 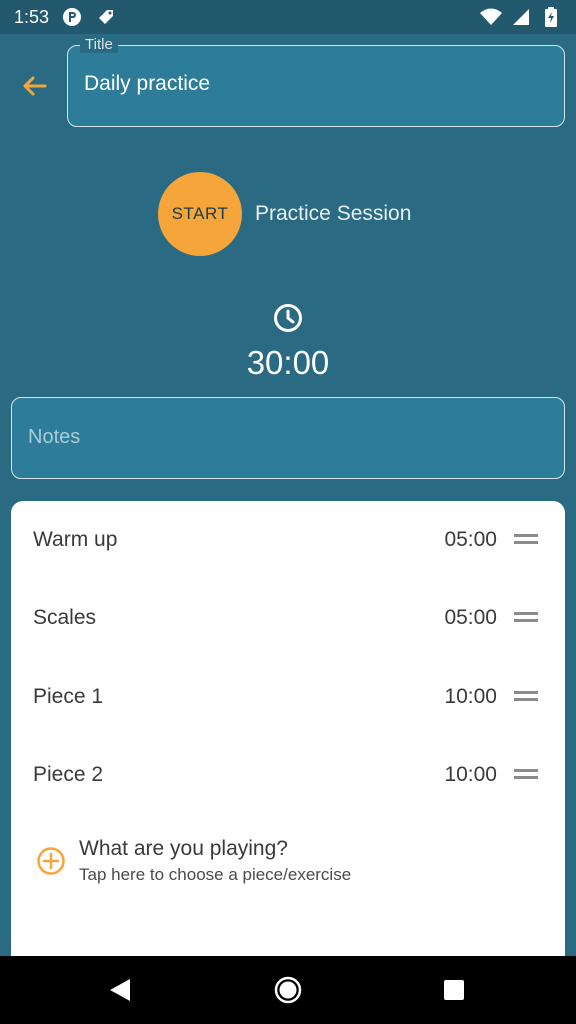 What do you see at coordinates (120, 990) in the screenshot?
I see `nav-back-icon` at bounding box center [120, 990].